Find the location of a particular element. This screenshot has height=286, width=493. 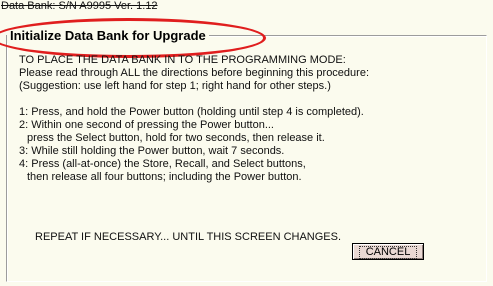

window-title: Data Bank: S/N A9995 Ver. 1.12 is located at coordinates (79, 6).